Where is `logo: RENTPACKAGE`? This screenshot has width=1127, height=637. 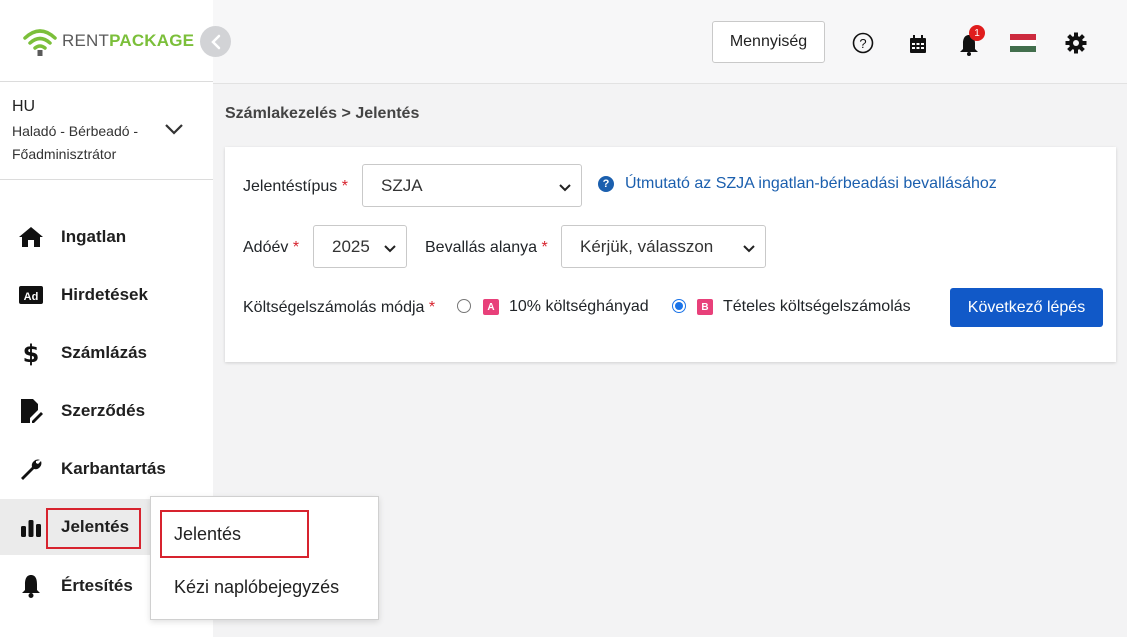
logo: RENTPACKAGE is located at coordinates (108, 41).